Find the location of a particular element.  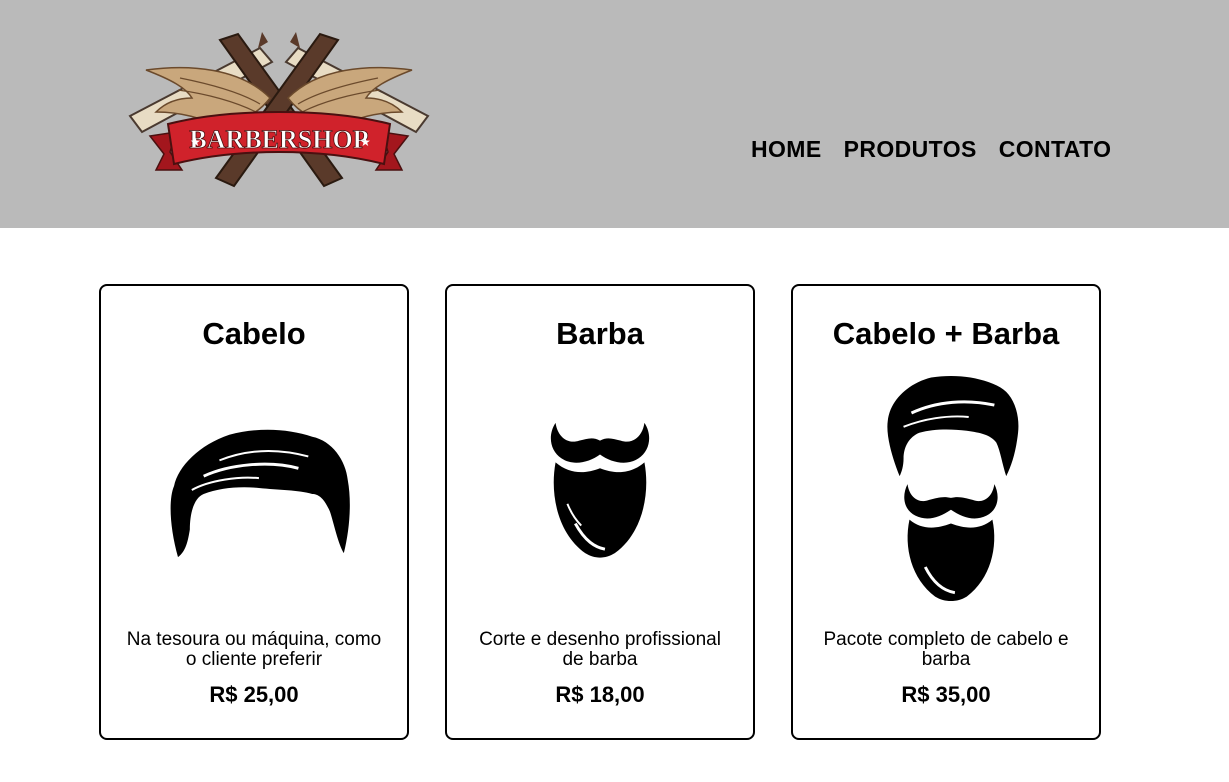

nav-produtos-link: PRODUTOS is located at coordinates (910, 149).